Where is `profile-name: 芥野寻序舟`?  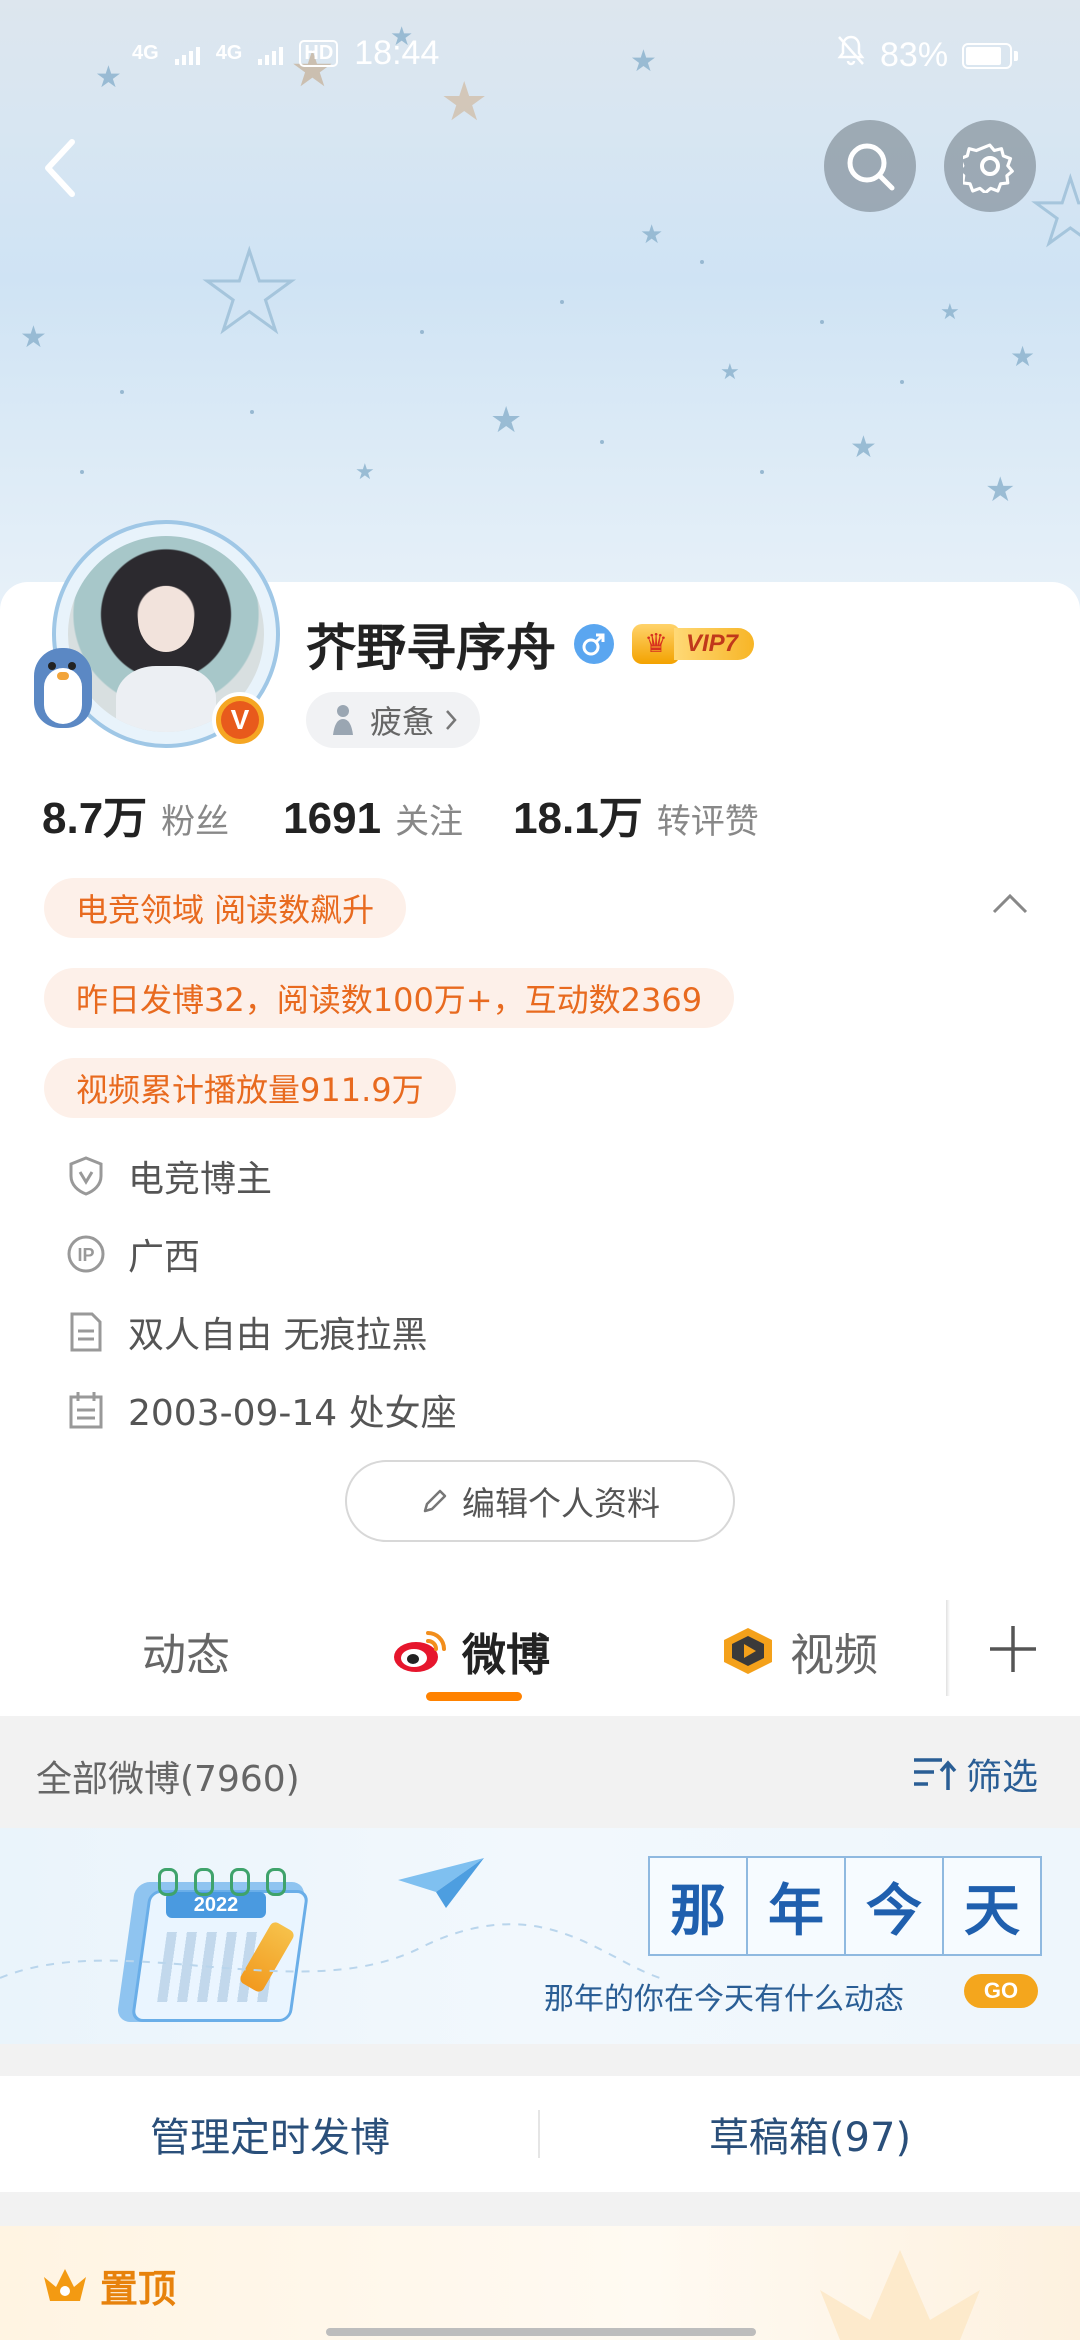
profile-name: 芥野寻序舟 is located at coordinates (431, 648).